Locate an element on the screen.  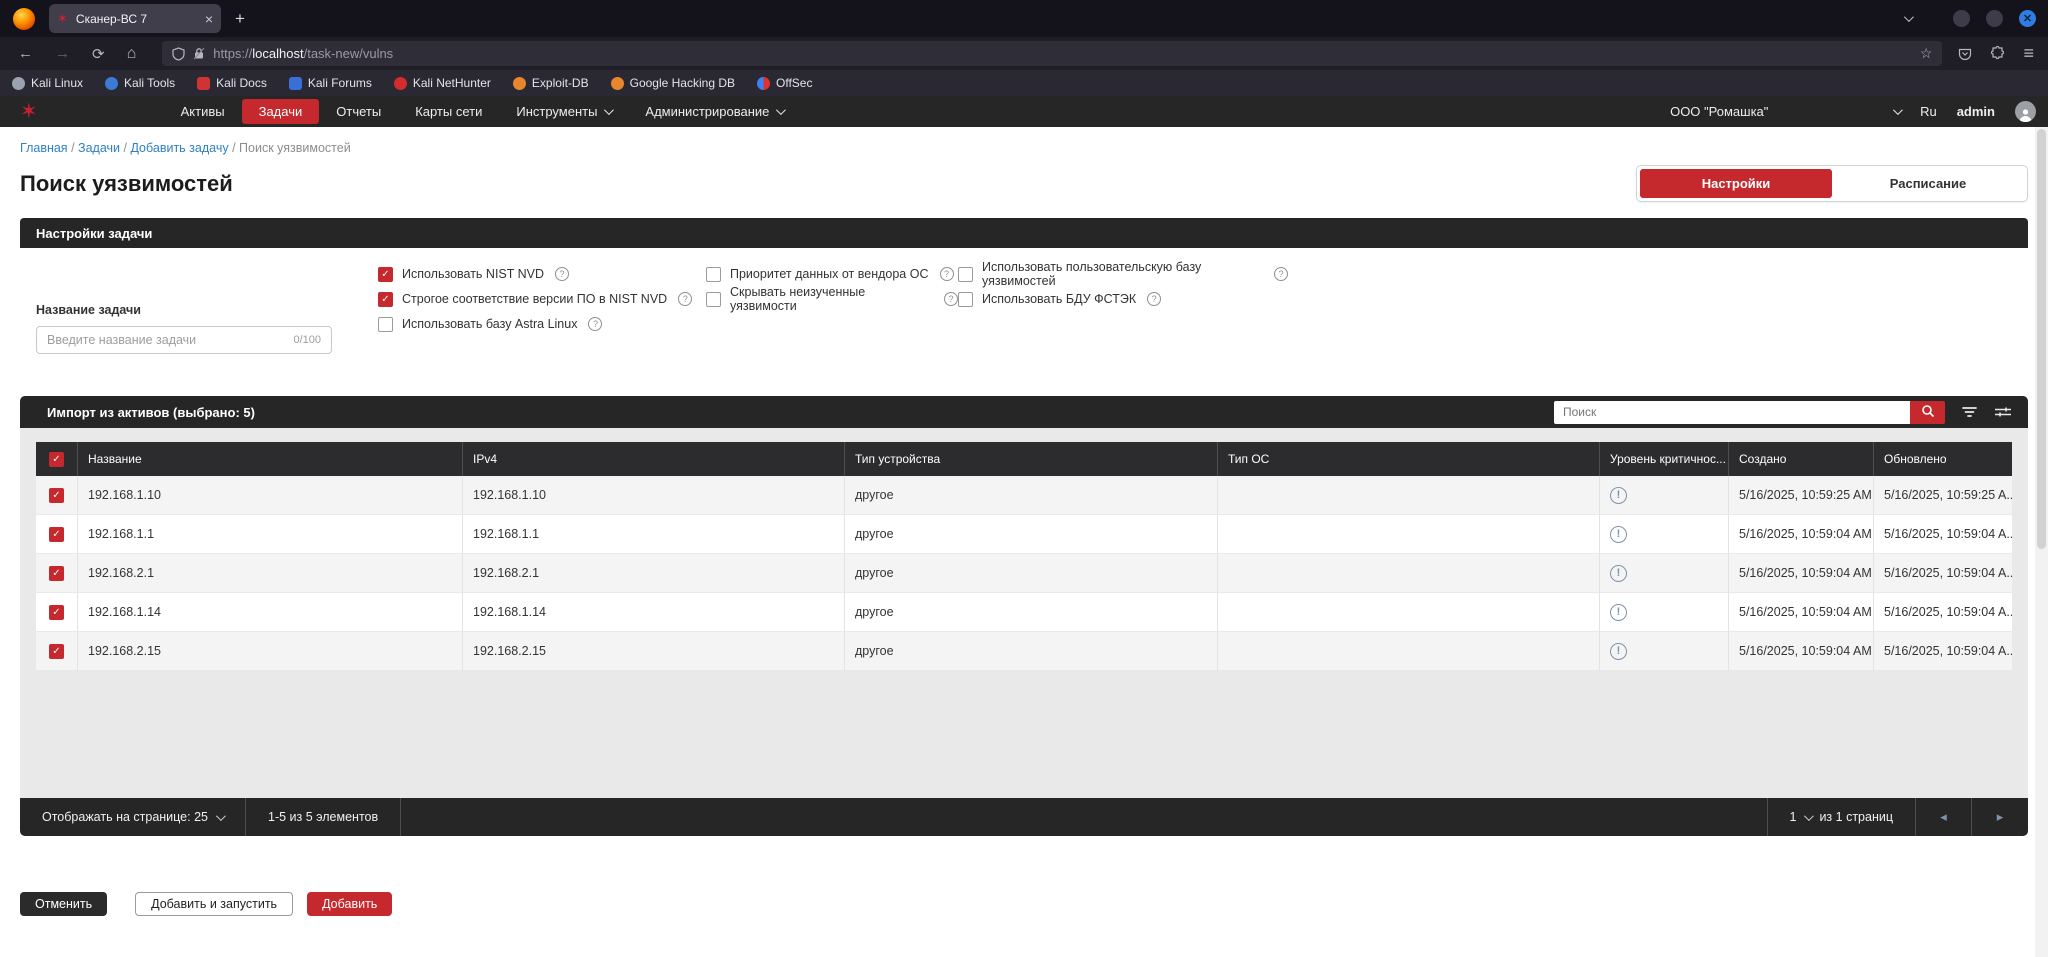
tab-close-icon: × is located at coordinates (209, 19).